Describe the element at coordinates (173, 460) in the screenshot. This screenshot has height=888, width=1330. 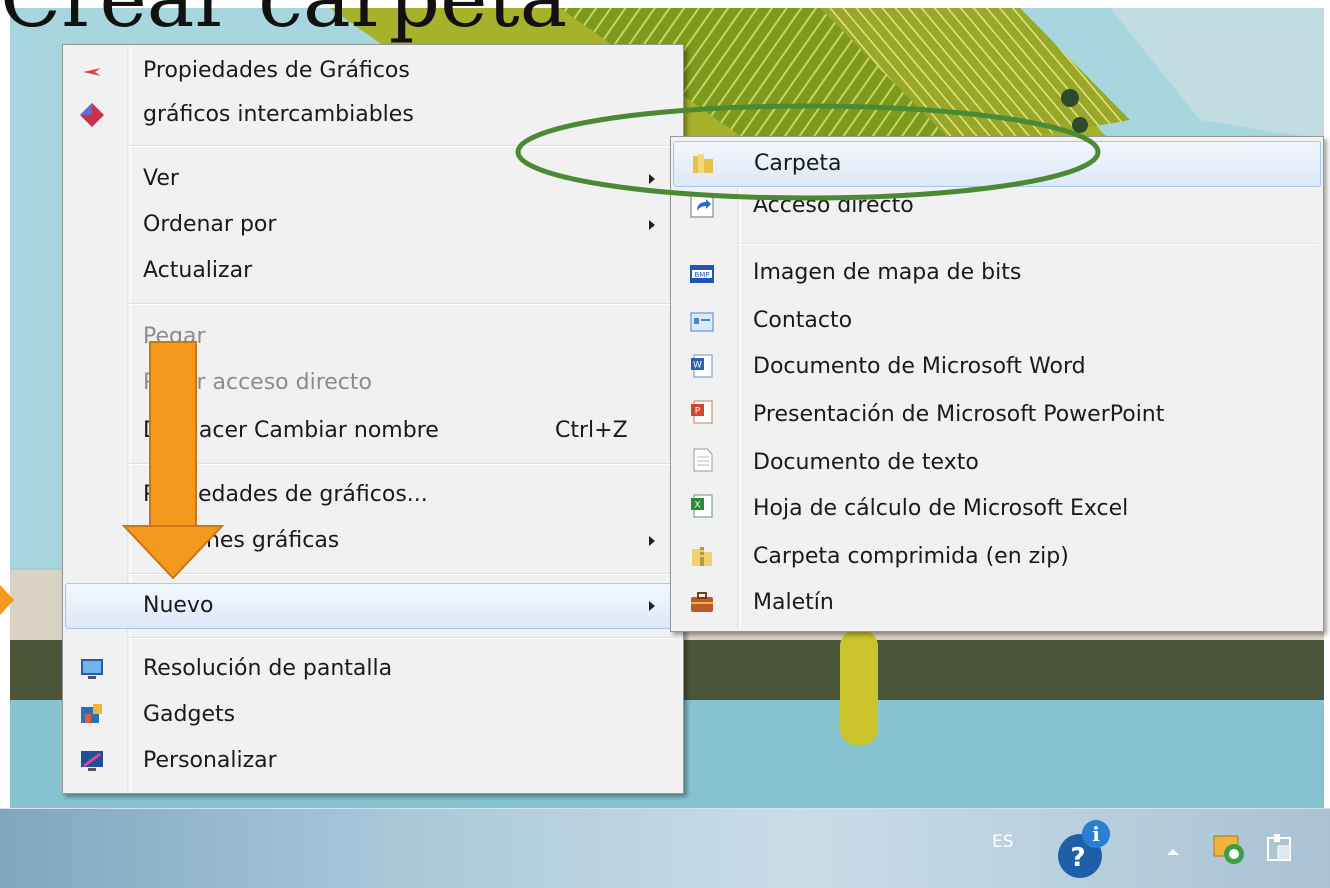
I see `orange-down-arrow` at that location.